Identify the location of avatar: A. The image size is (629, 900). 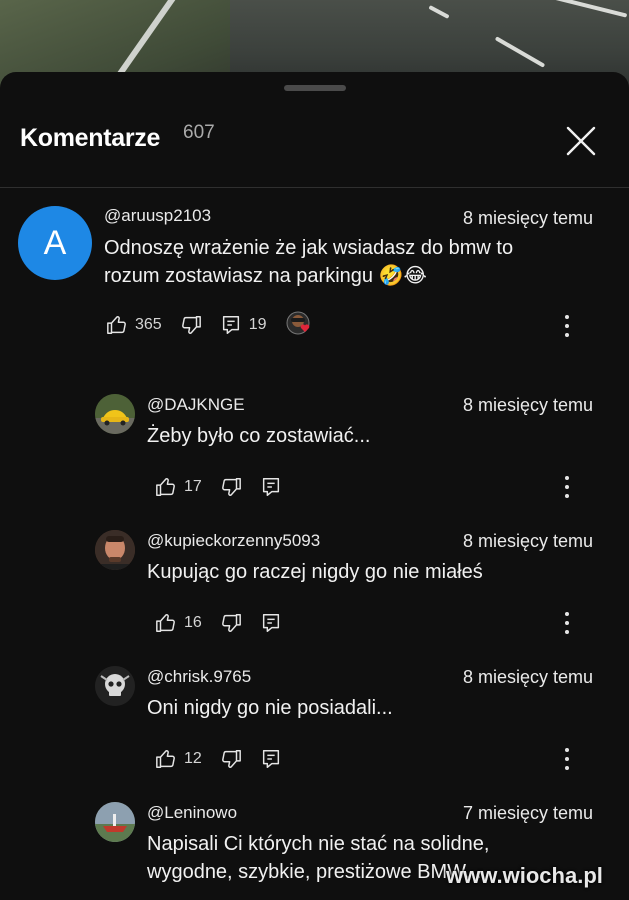
(55, 243).